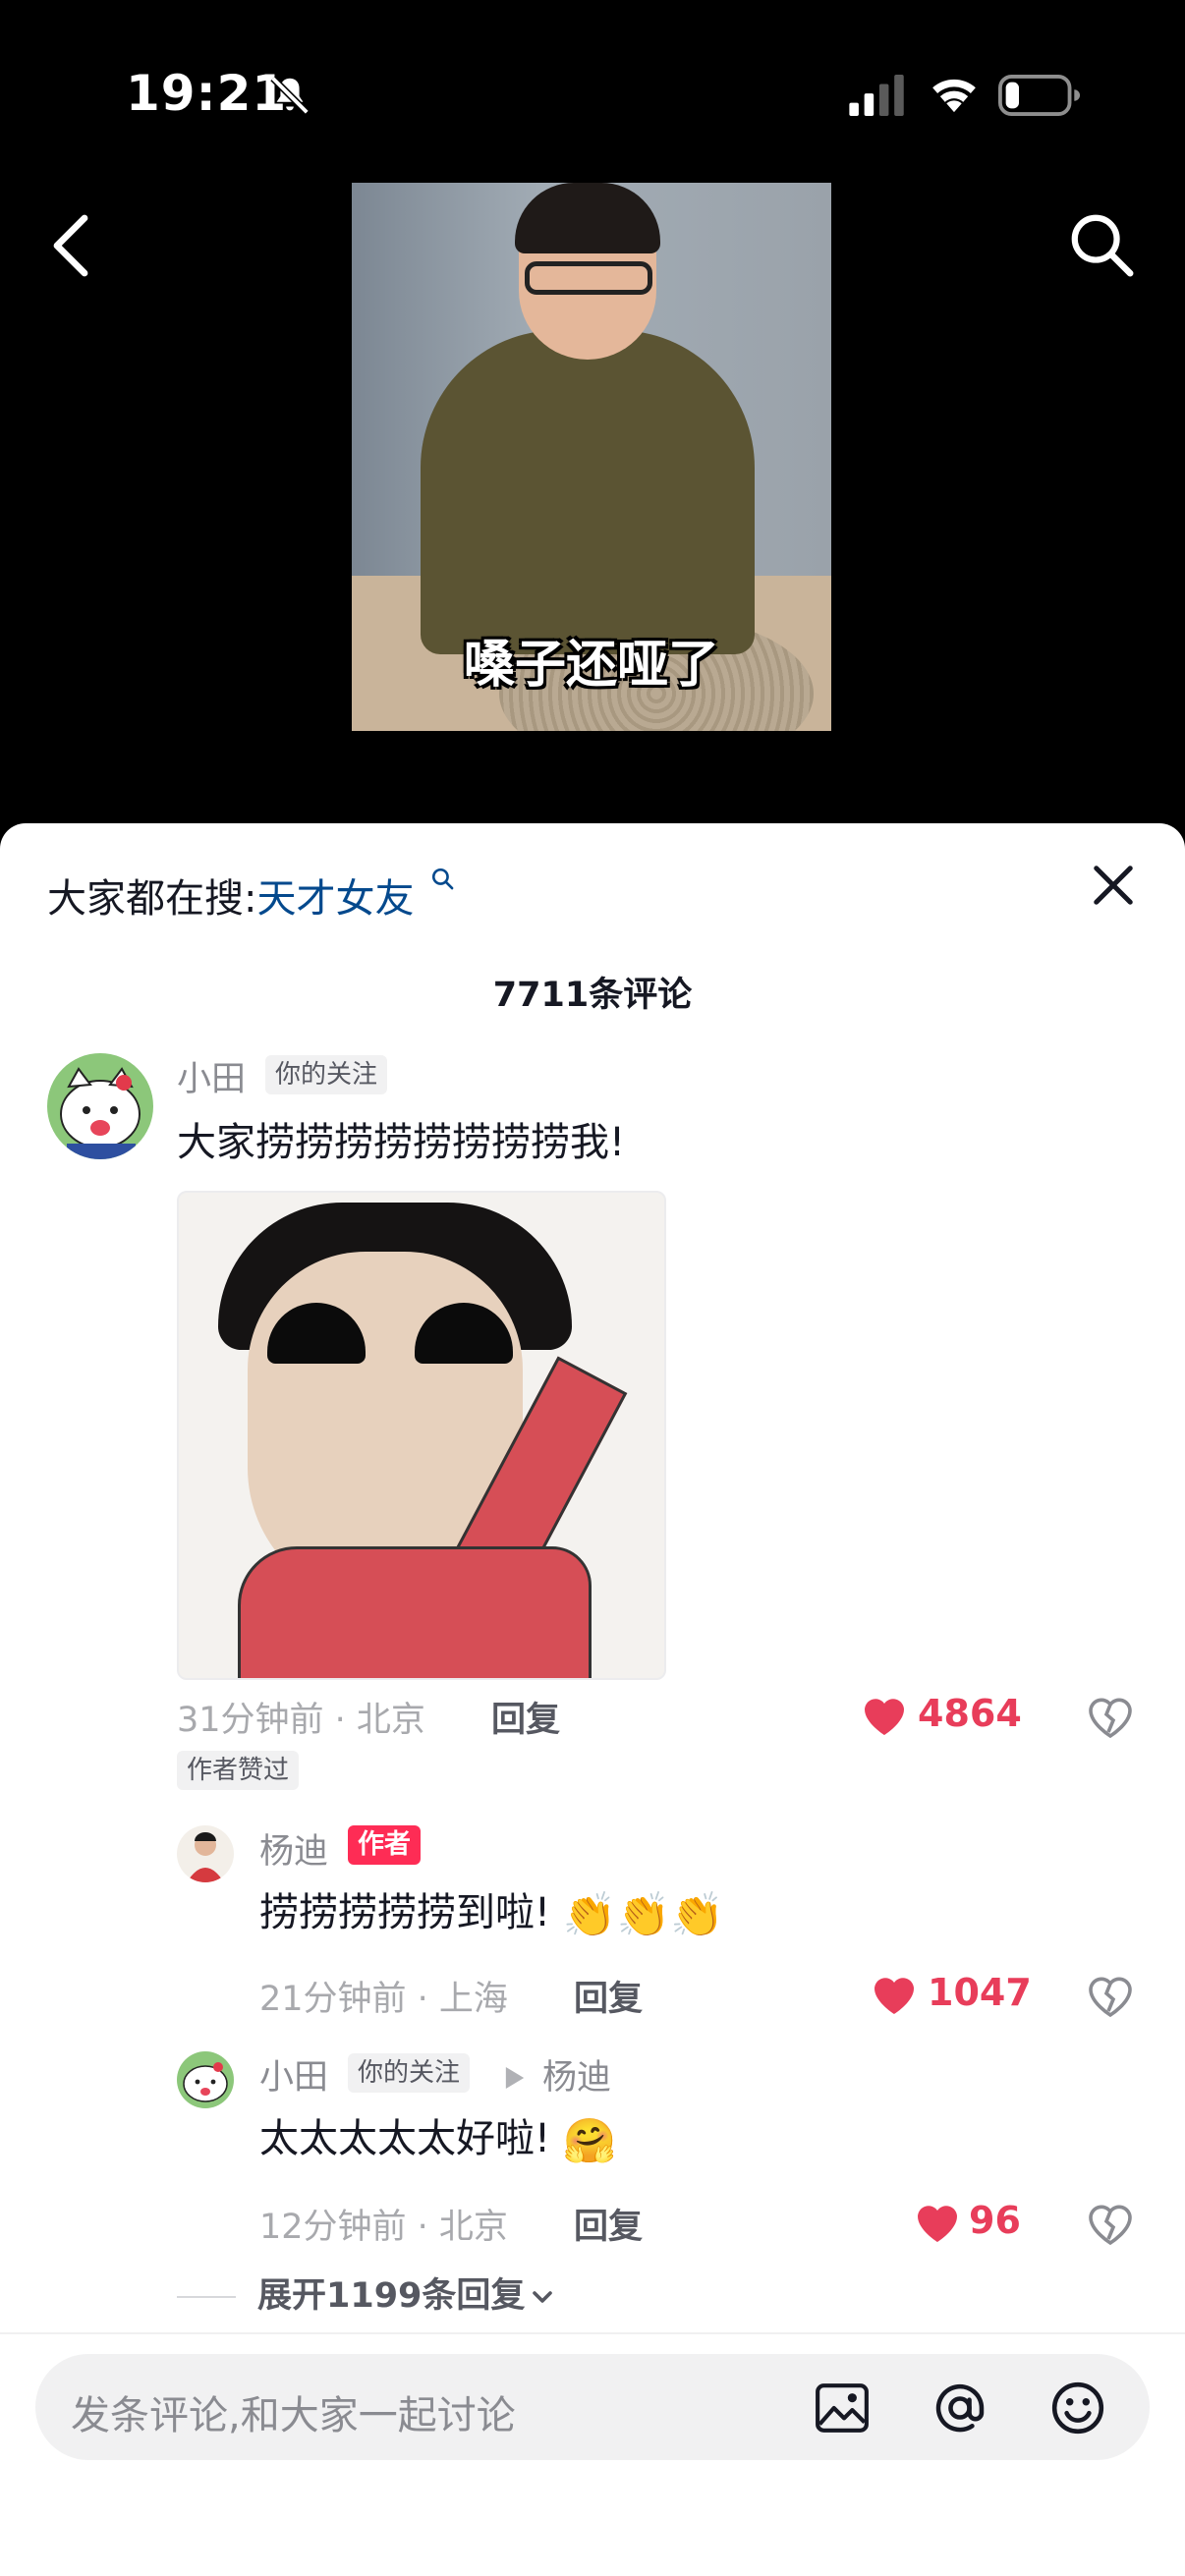 Image resolution: width=1185 pixels, height=2576 pixels. I want to click on input-divider, so click(592, 2333).